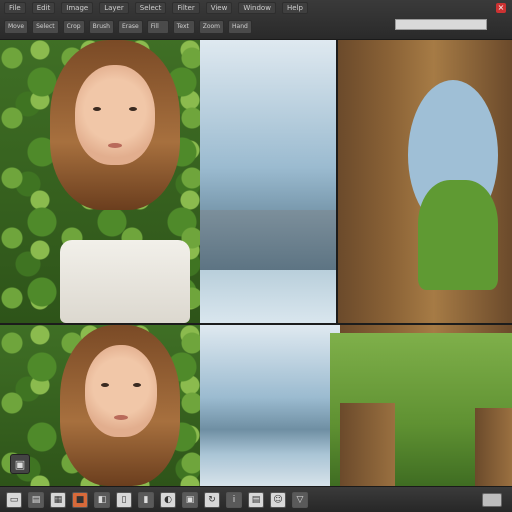  Describe the element at coordinates (212, 499) in the screenshot. I see `refresh-icon: ↻` at that location.